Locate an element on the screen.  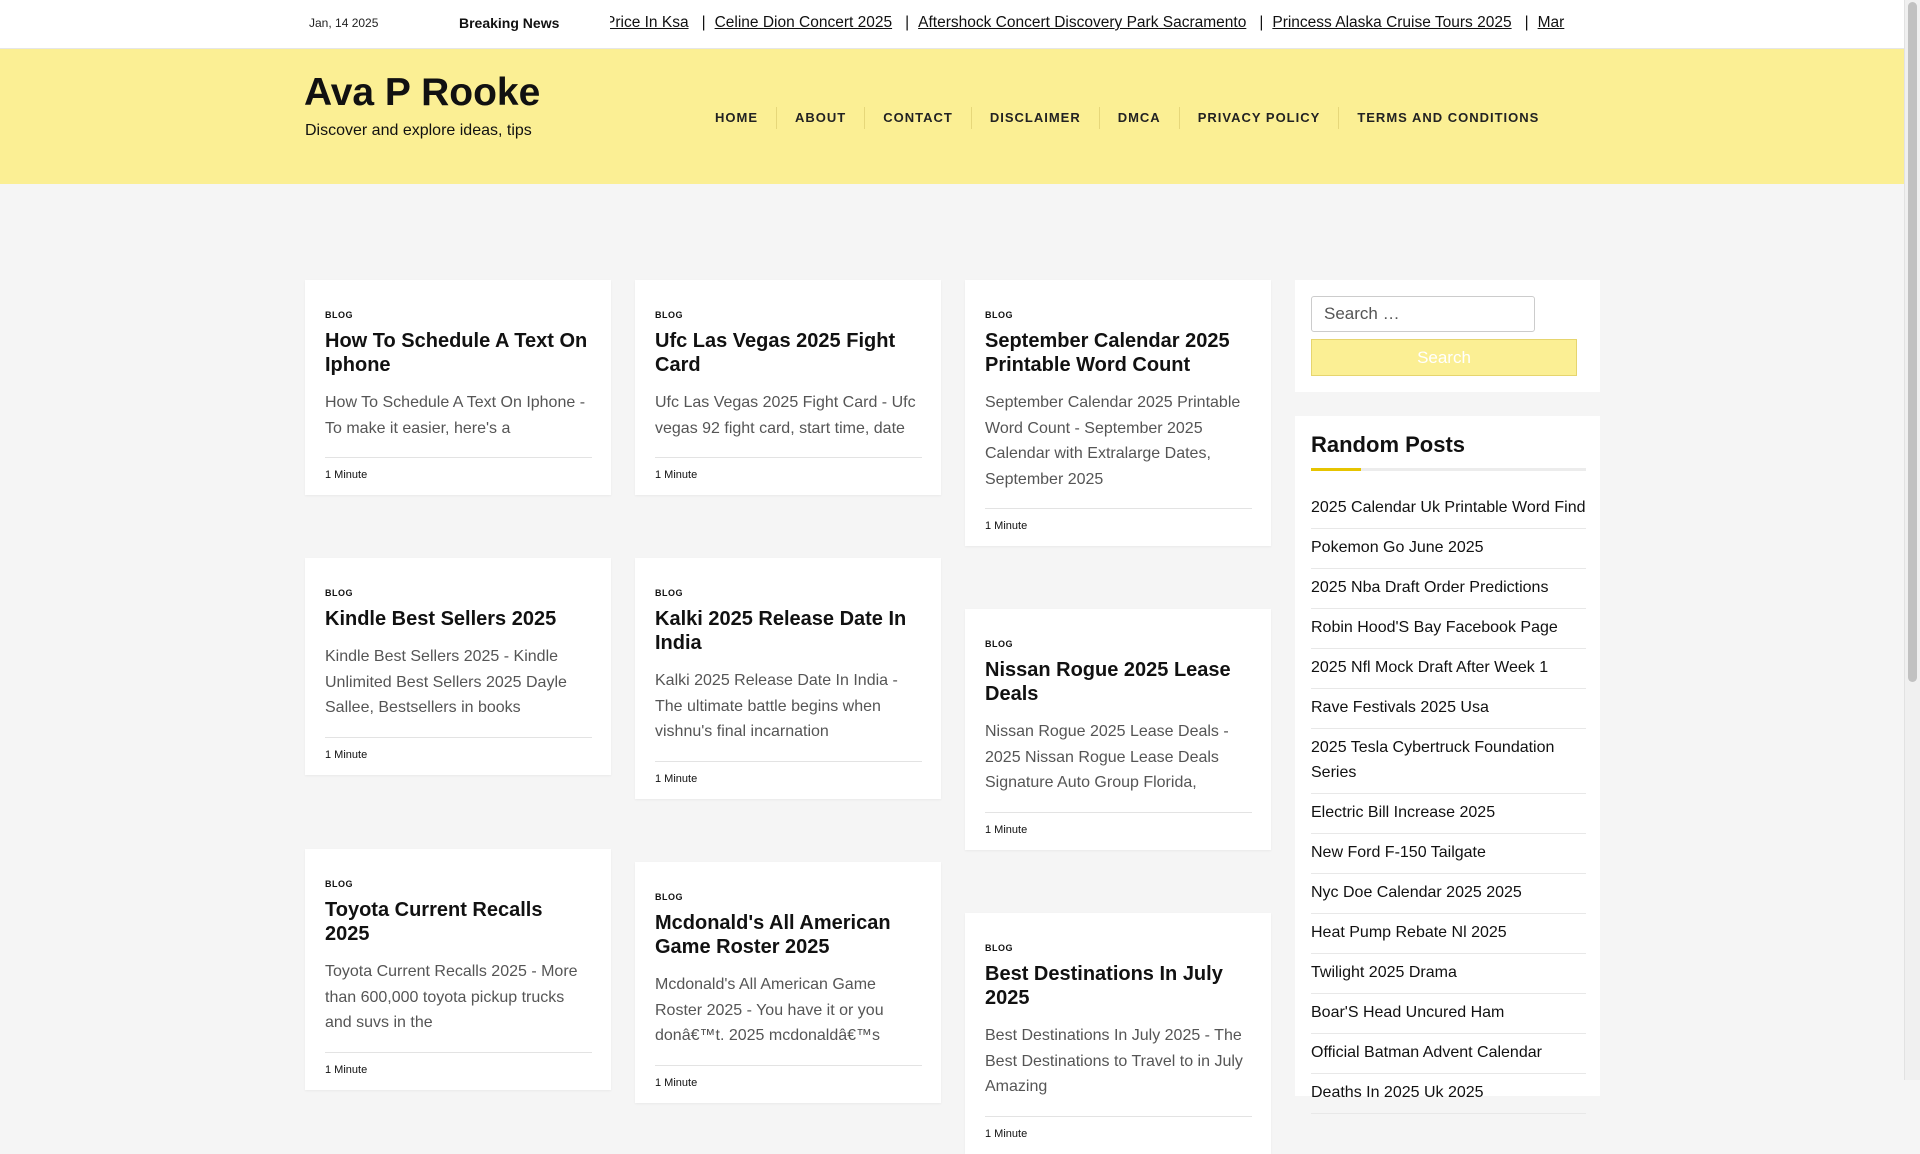
nav-dmca: DMCA is located at coordinates (1140, 118).